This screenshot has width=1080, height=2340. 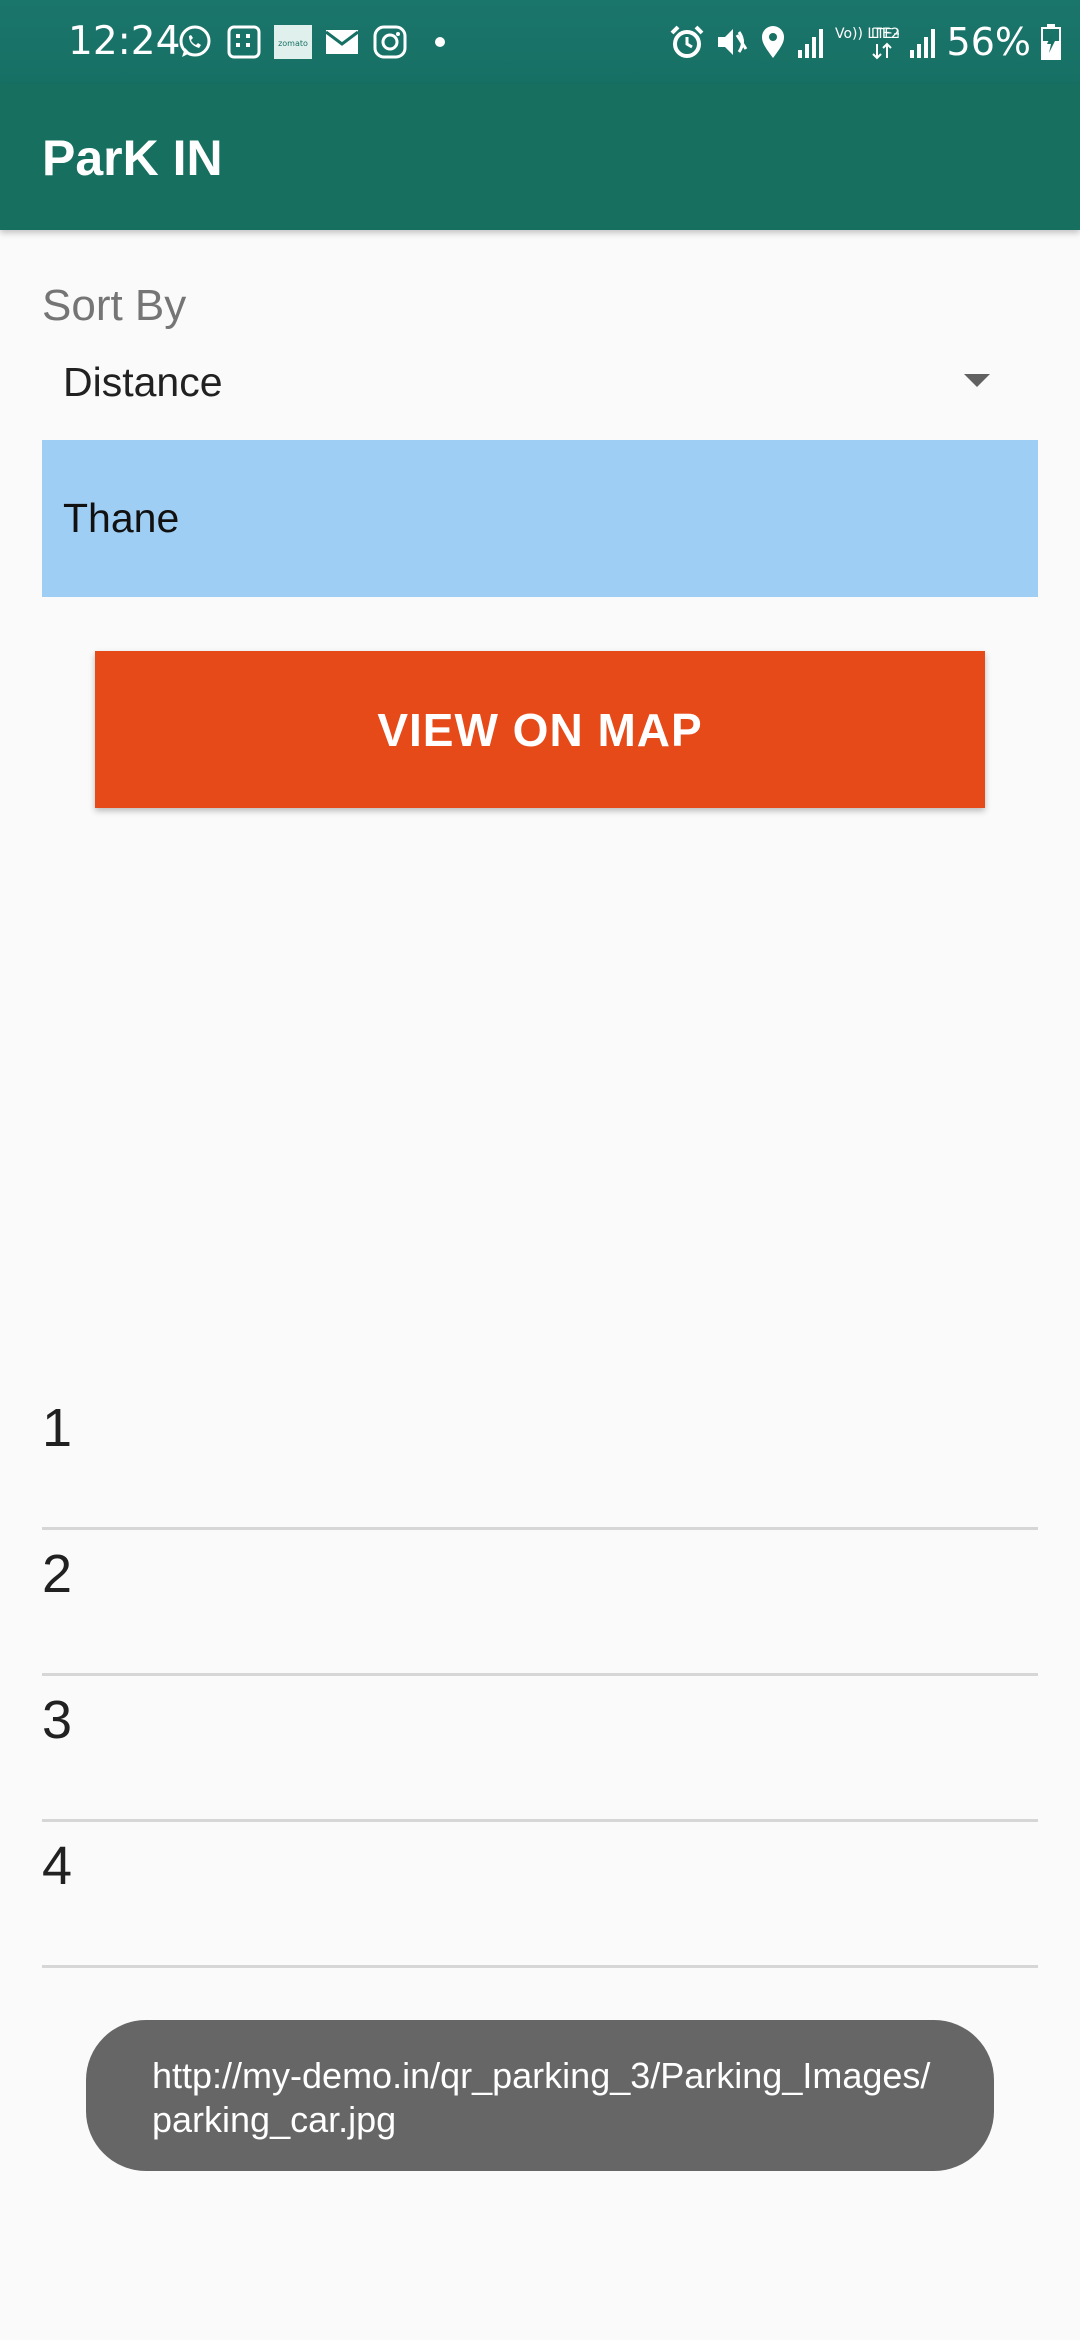 What do you see at coordinates (244, 42) in the screenshot?
I see `calculator-icon` at bounding box center [244, 42].